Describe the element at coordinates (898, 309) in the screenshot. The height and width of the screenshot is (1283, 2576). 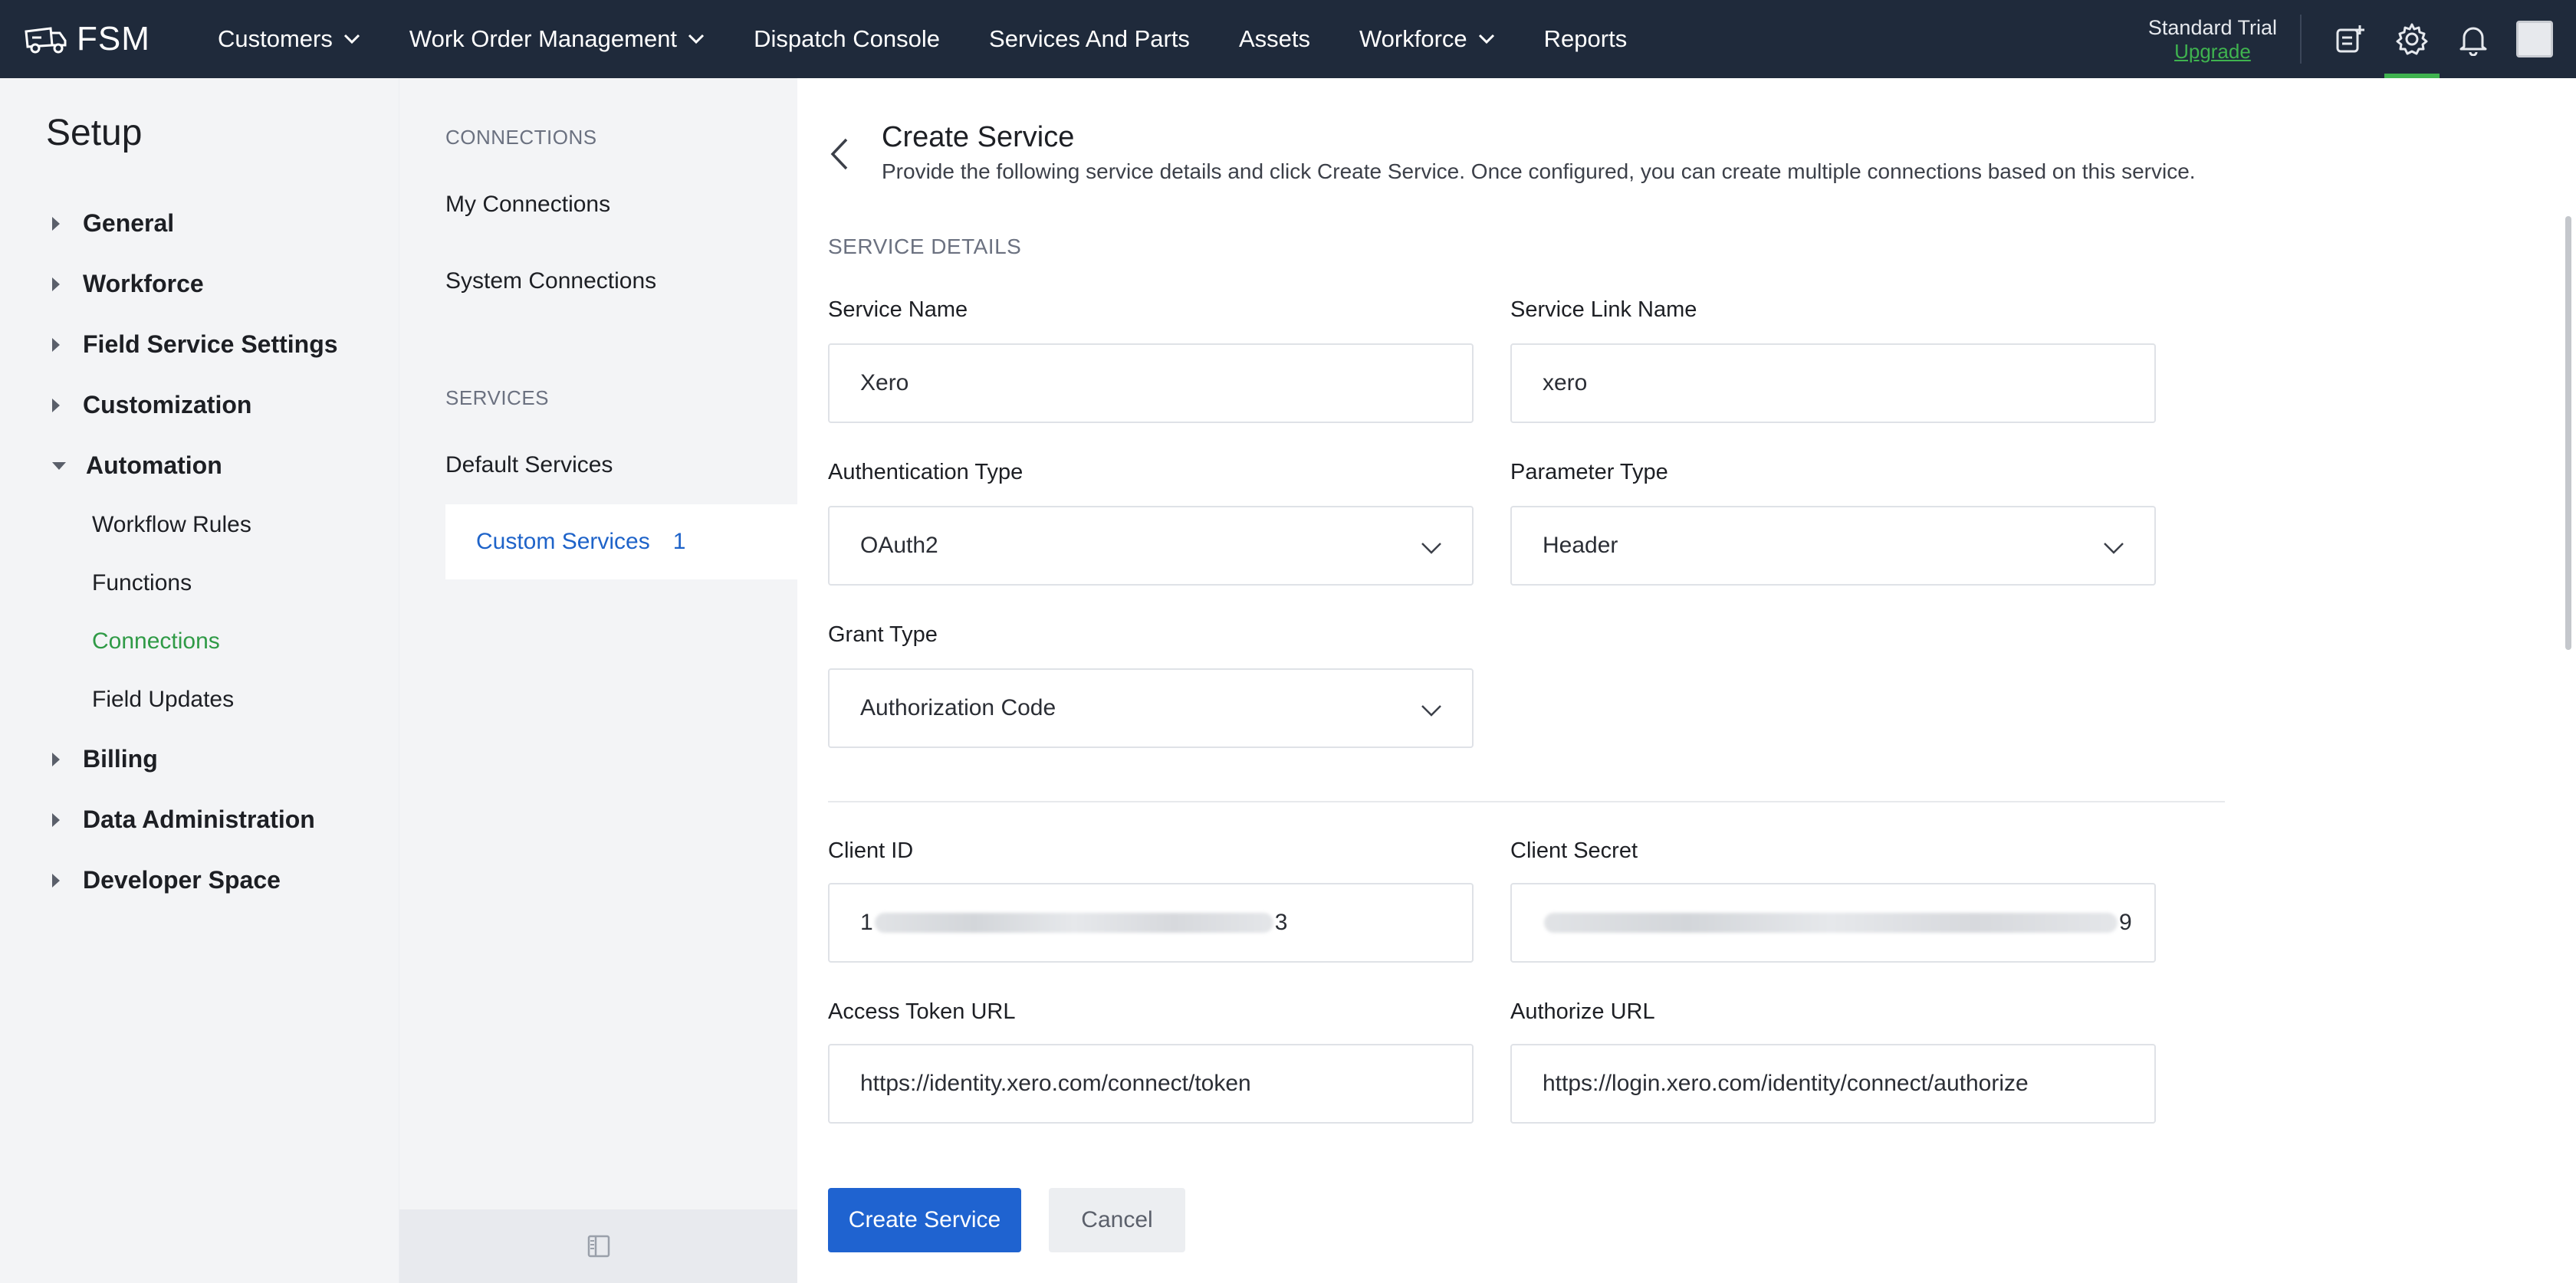
I see `service-name-label: Service Name` at that location.